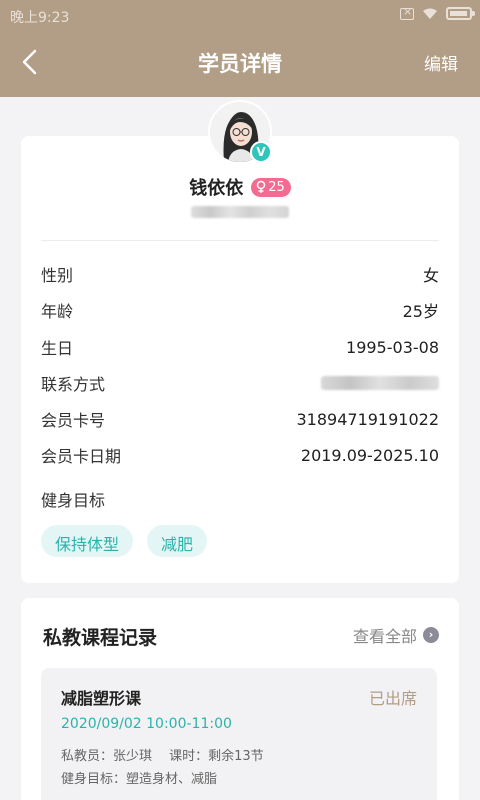 The width and height of the screenshot is (480, 800). What do you see at coordinates (162, 756) in the screenshot?
I see `coach-and-sessions: 私教员：张少琪 课时：剩余13节` at bounding box center [162, 756].